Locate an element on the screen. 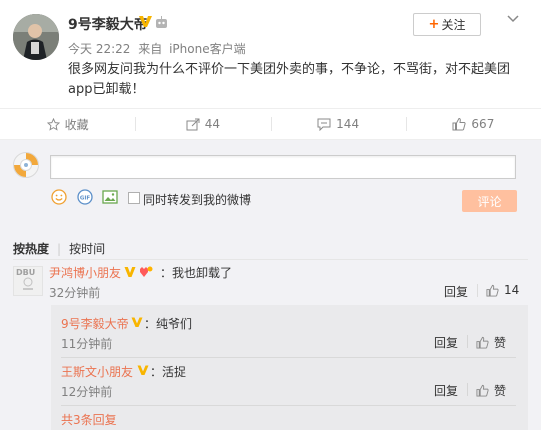  comment-sort-tabs: 按热度 | 按时间 is located at coordinates (59, 248).